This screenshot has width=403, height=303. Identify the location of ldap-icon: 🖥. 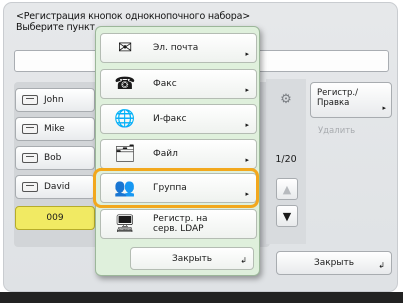
(125, 224).